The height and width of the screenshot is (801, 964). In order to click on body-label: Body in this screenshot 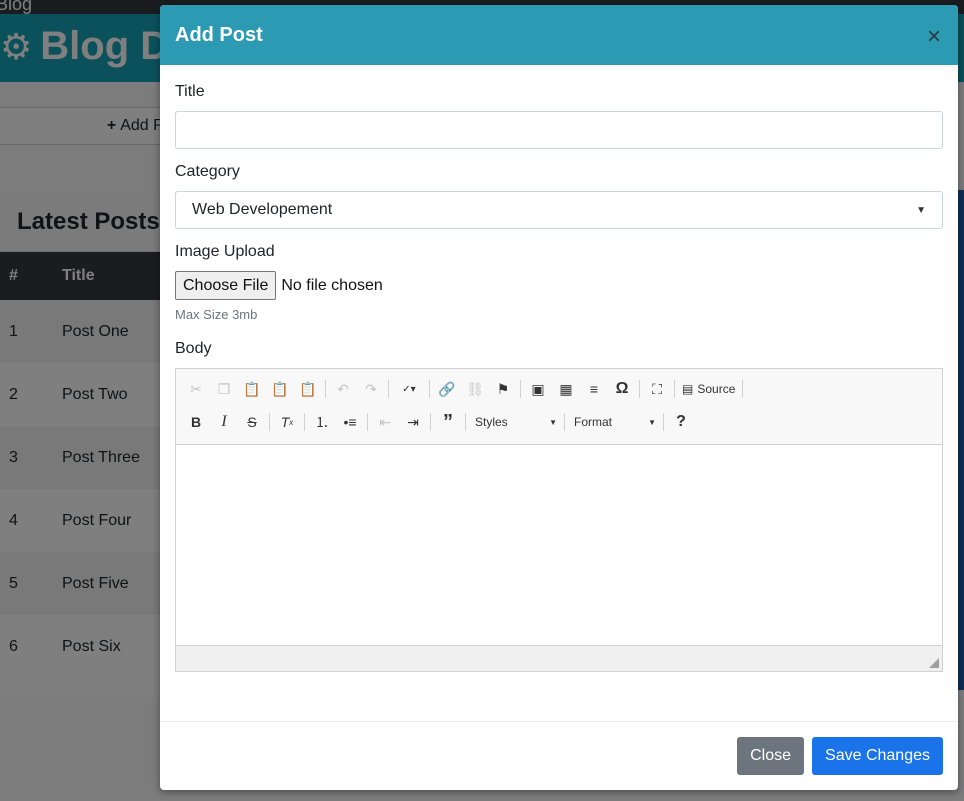, I will do `click(193, 348)`.